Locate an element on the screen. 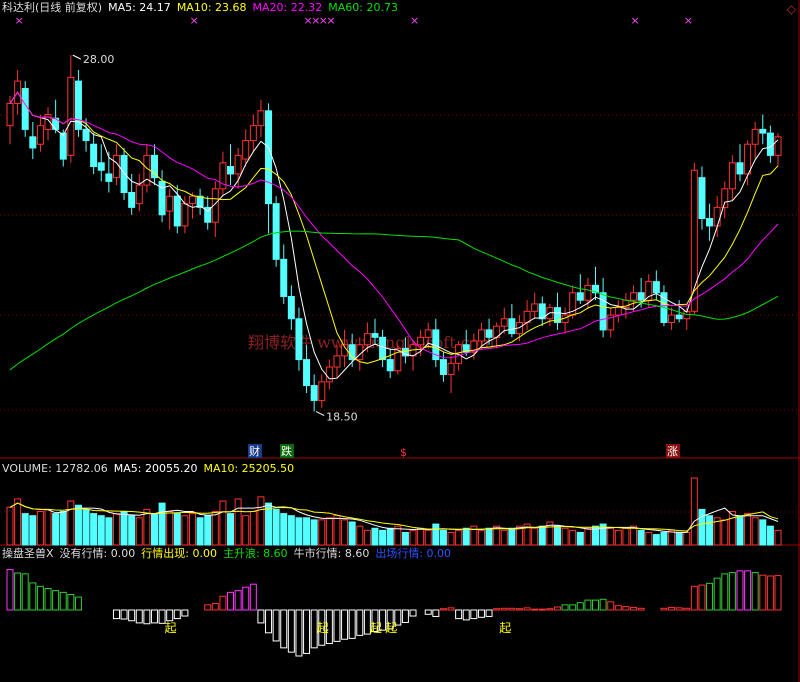 Image resolution: width=800 pixels, height=682 pixels. cai-marker: 财 is located at coordinates (254, 451).